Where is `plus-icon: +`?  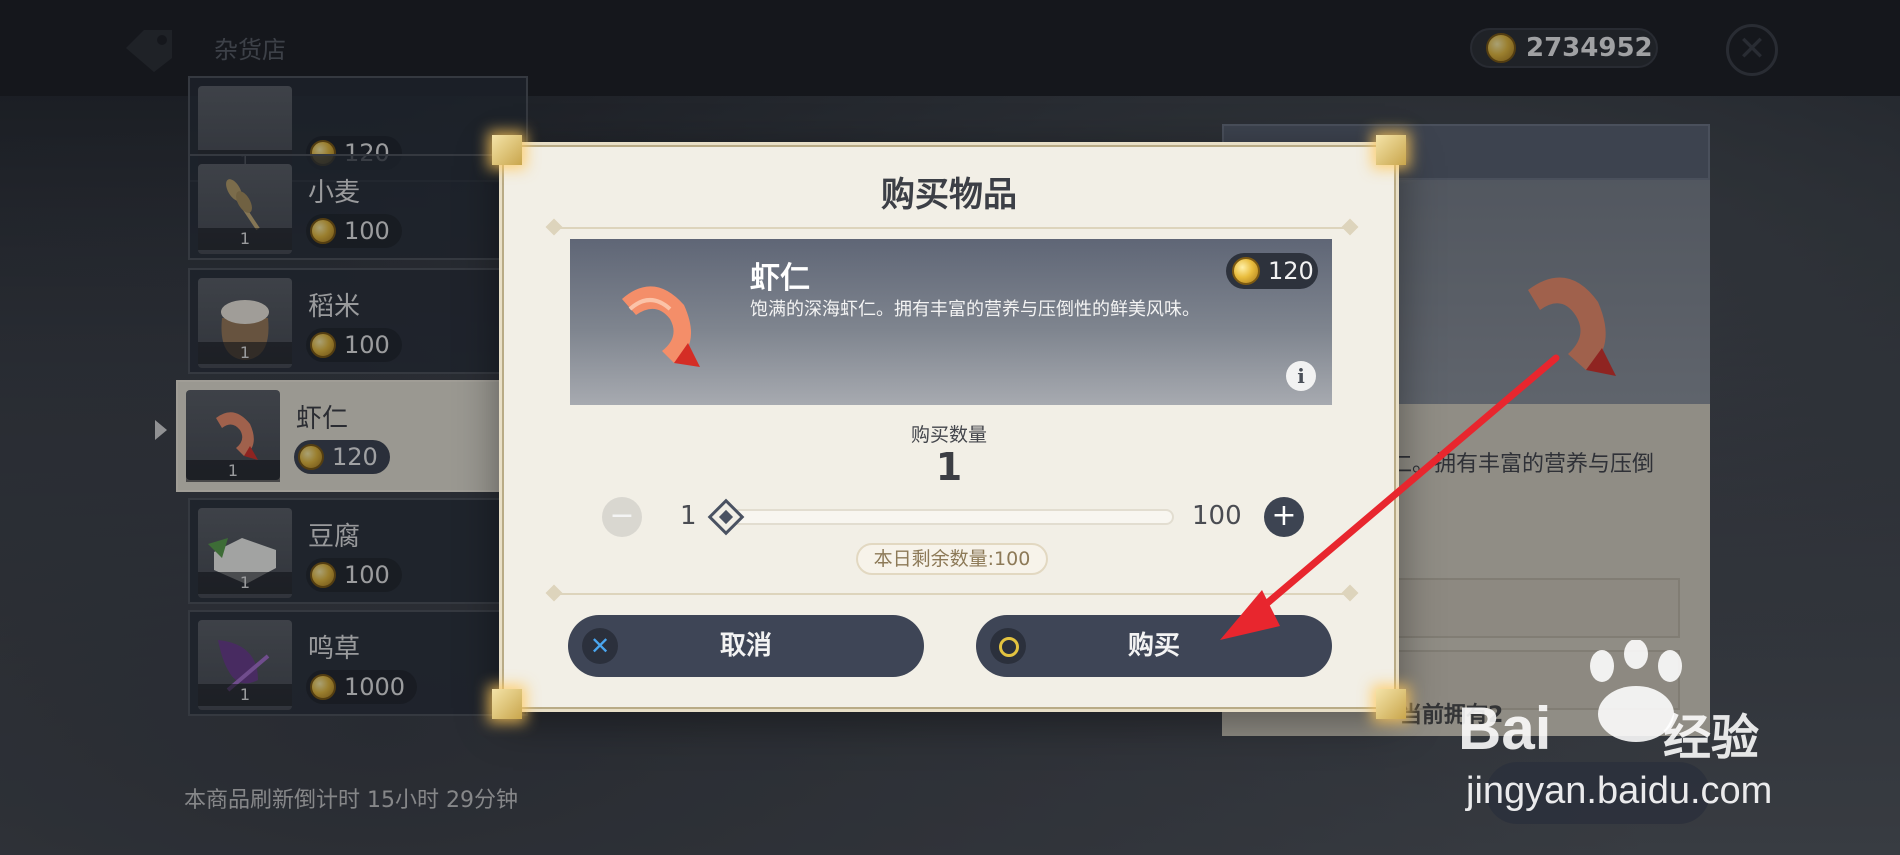 plus-icon: + is located at coordinates (1284, 515).